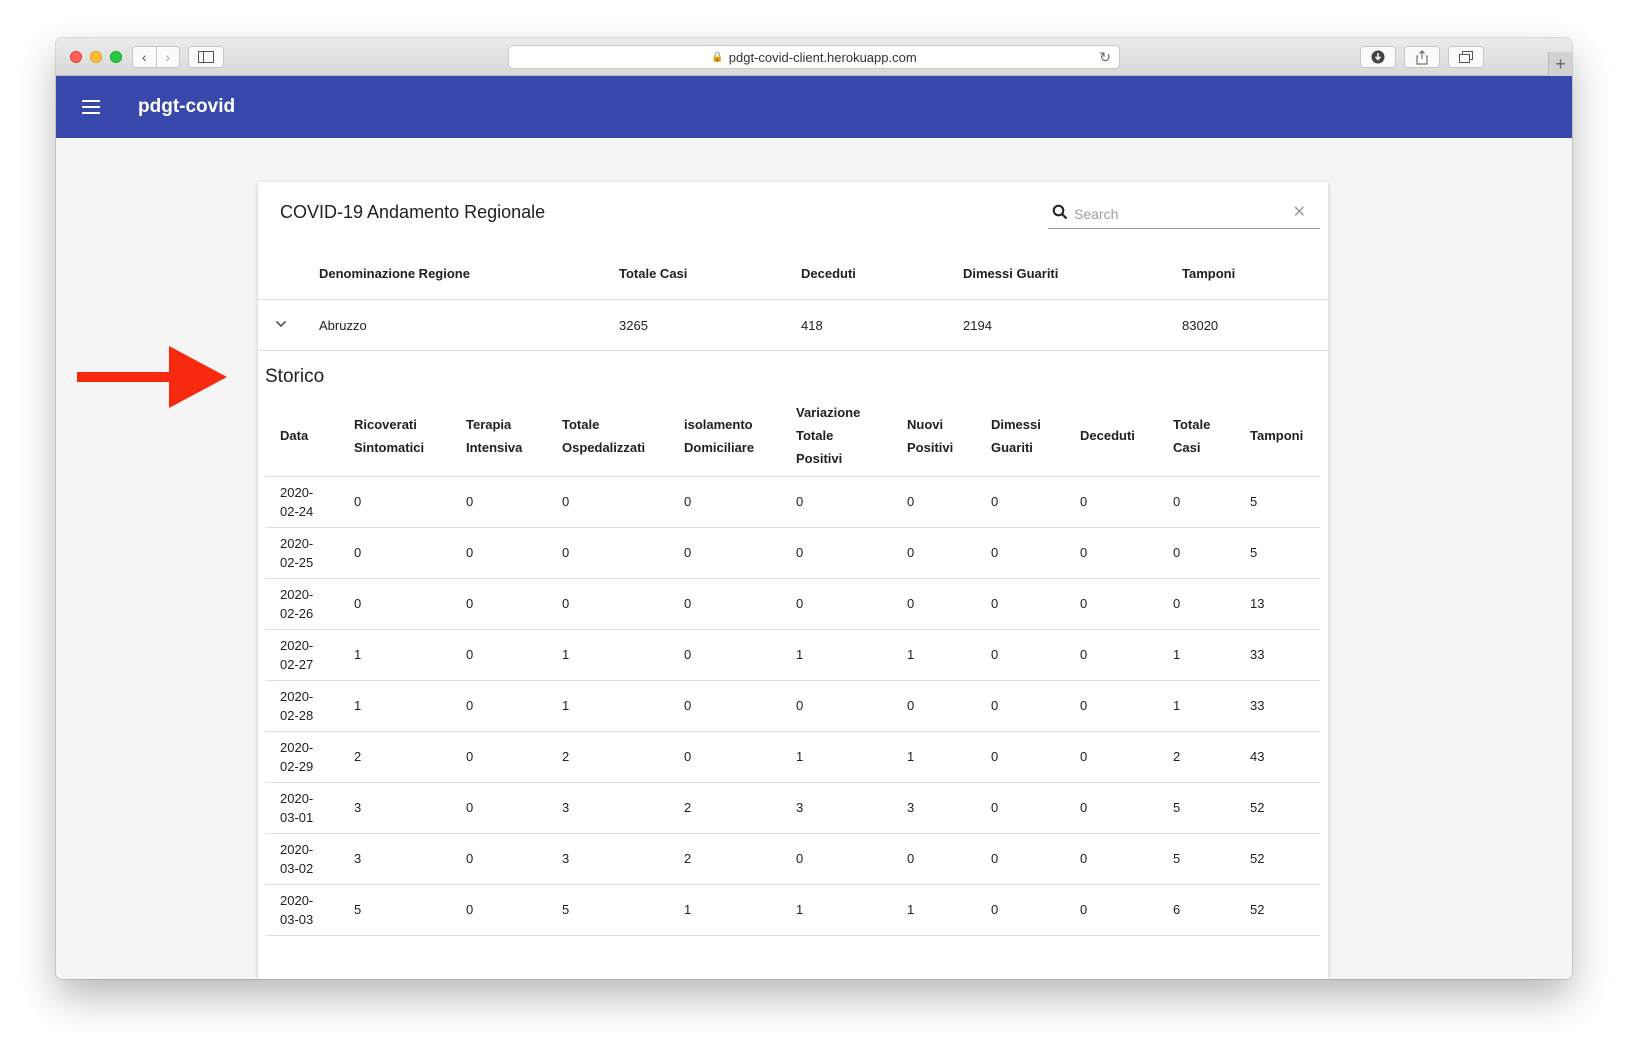 The height and width of the screenshot is (1052, 1627). What do you see at coordinates (294, 436) in the screenshot?
I see `storico-column-header-line: Data` at bounding box center [294, 436].